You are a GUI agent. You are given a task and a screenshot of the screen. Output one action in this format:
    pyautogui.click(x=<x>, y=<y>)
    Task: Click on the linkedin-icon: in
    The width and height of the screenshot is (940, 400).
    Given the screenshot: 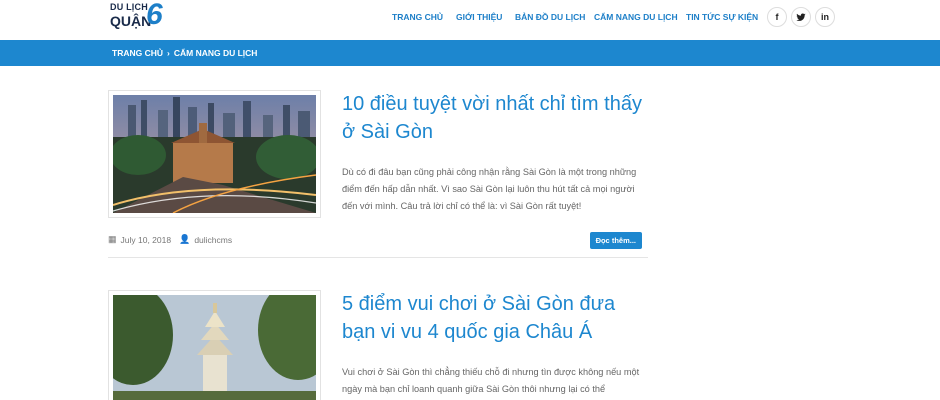 What is the action you would take?
    pyautogui.click(x=825, y=17)
    